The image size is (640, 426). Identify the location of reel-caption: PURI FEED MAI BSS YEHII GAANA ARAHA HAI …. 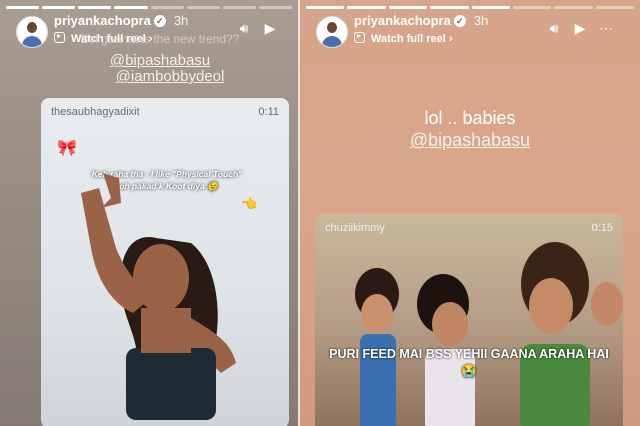
(469, 362).